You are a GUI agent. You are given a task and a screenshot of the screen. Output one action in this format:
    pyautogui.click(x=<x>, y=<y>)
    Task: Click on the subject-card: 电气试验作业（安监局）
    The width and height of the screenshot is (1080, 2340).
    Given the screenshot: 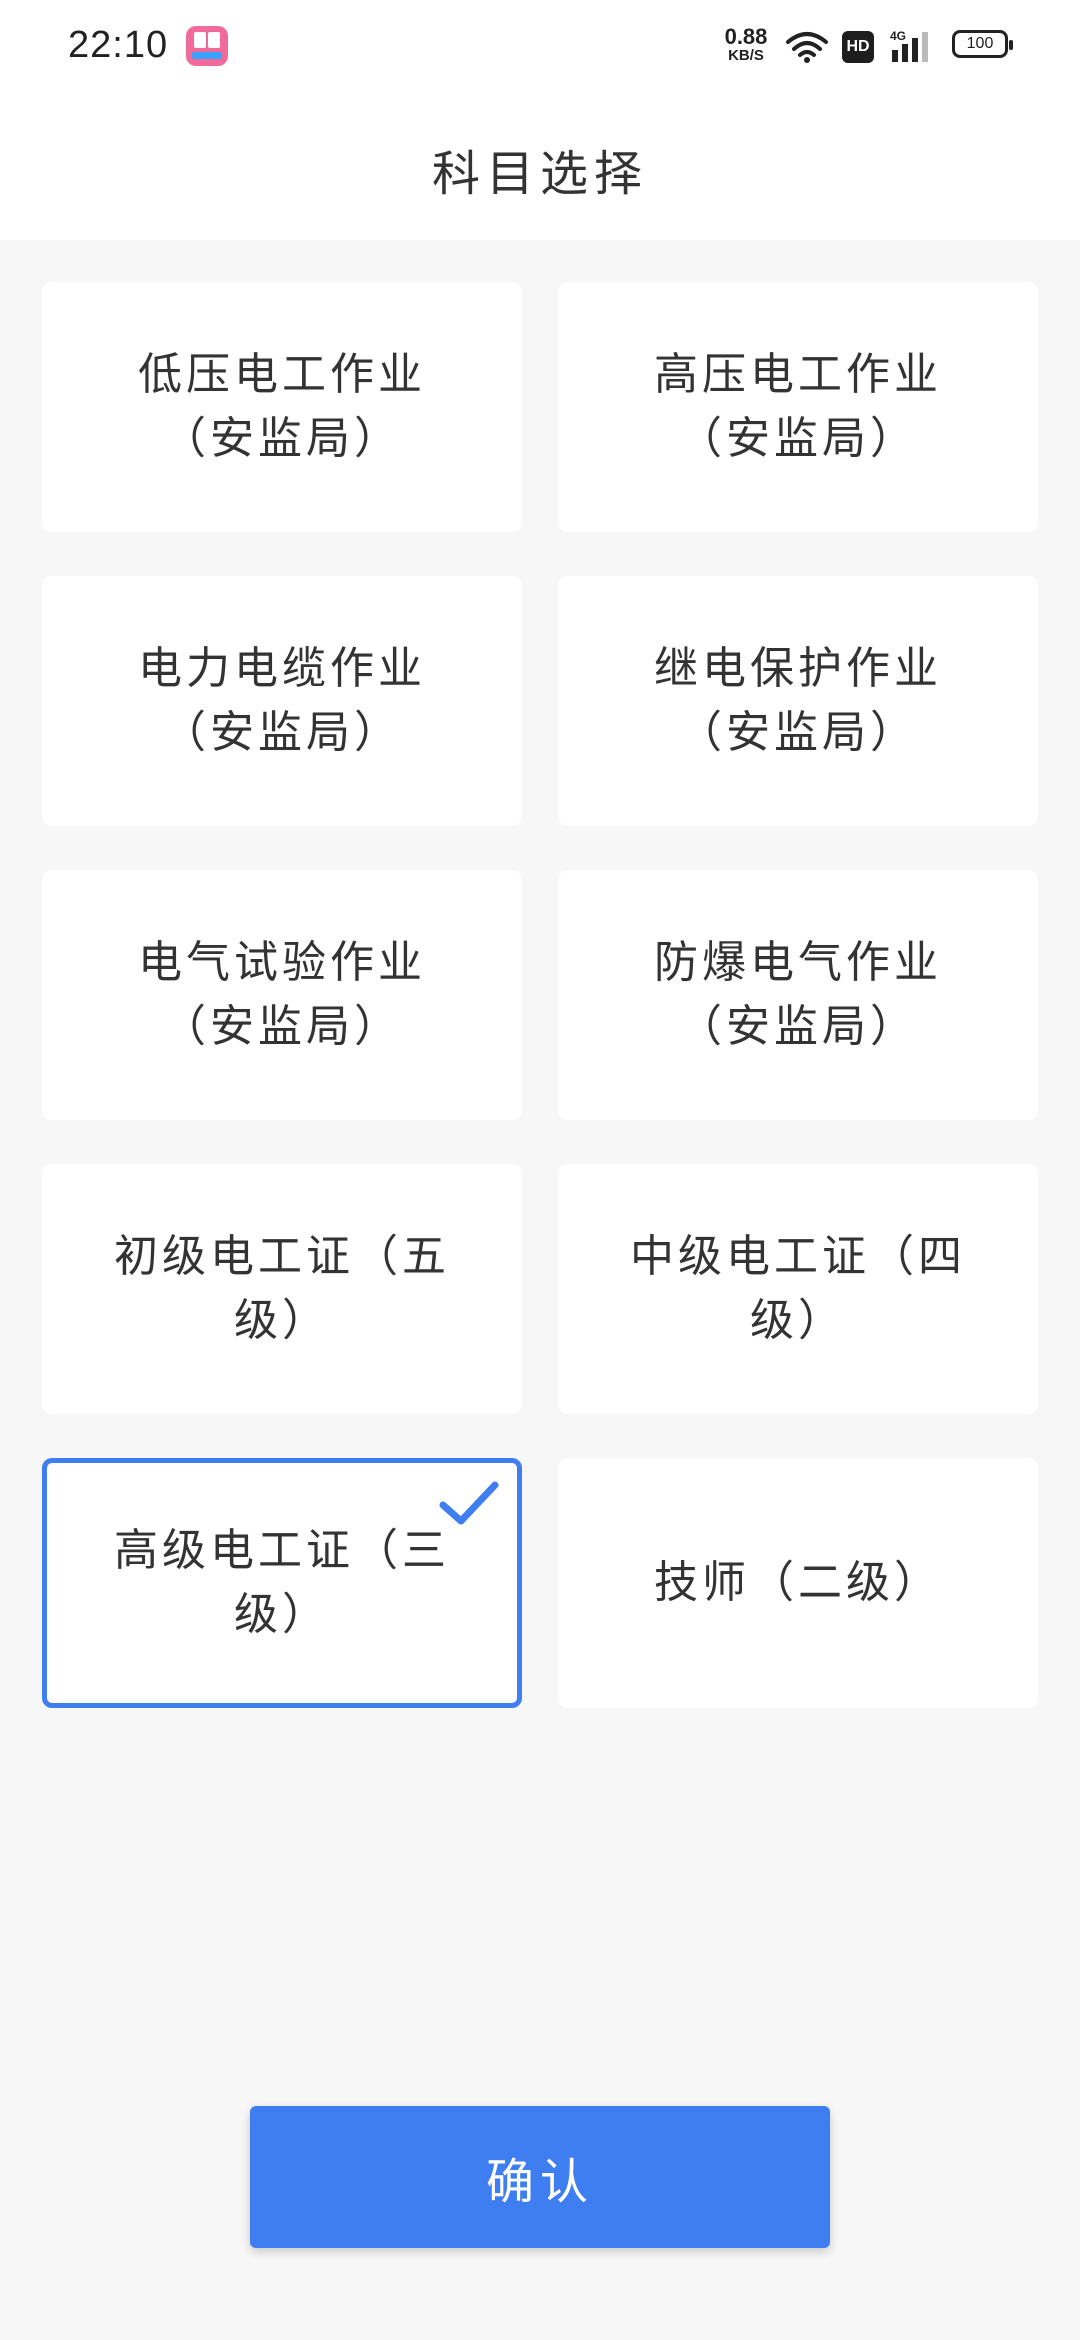 What is the action you would take?
    pyautogui.click(x=282, y=995)
    